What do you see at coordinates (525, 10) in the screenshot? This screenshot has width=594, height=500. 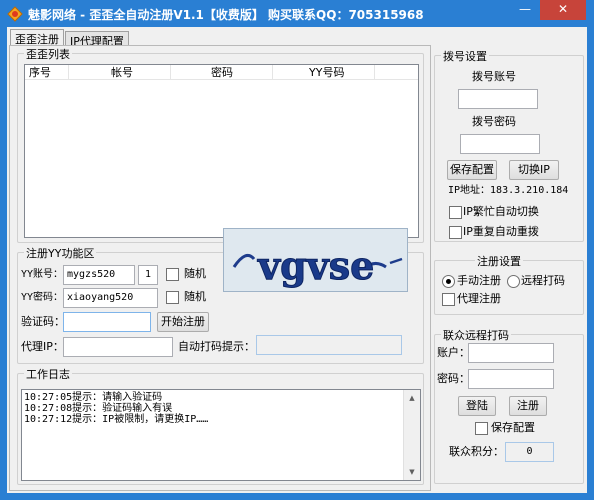 I see `minimize-button: —` at bounding box center [525, 10].